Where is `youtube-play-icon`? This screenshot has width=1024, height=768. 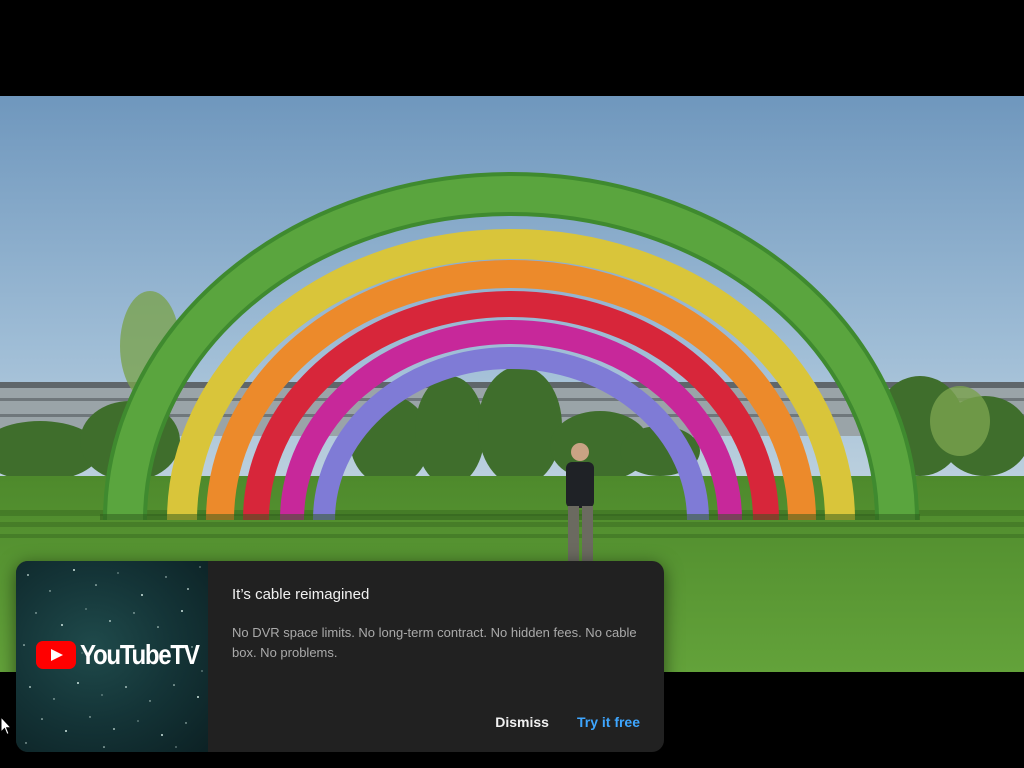 youtube-play-icon is located at coordinates (56, 655).